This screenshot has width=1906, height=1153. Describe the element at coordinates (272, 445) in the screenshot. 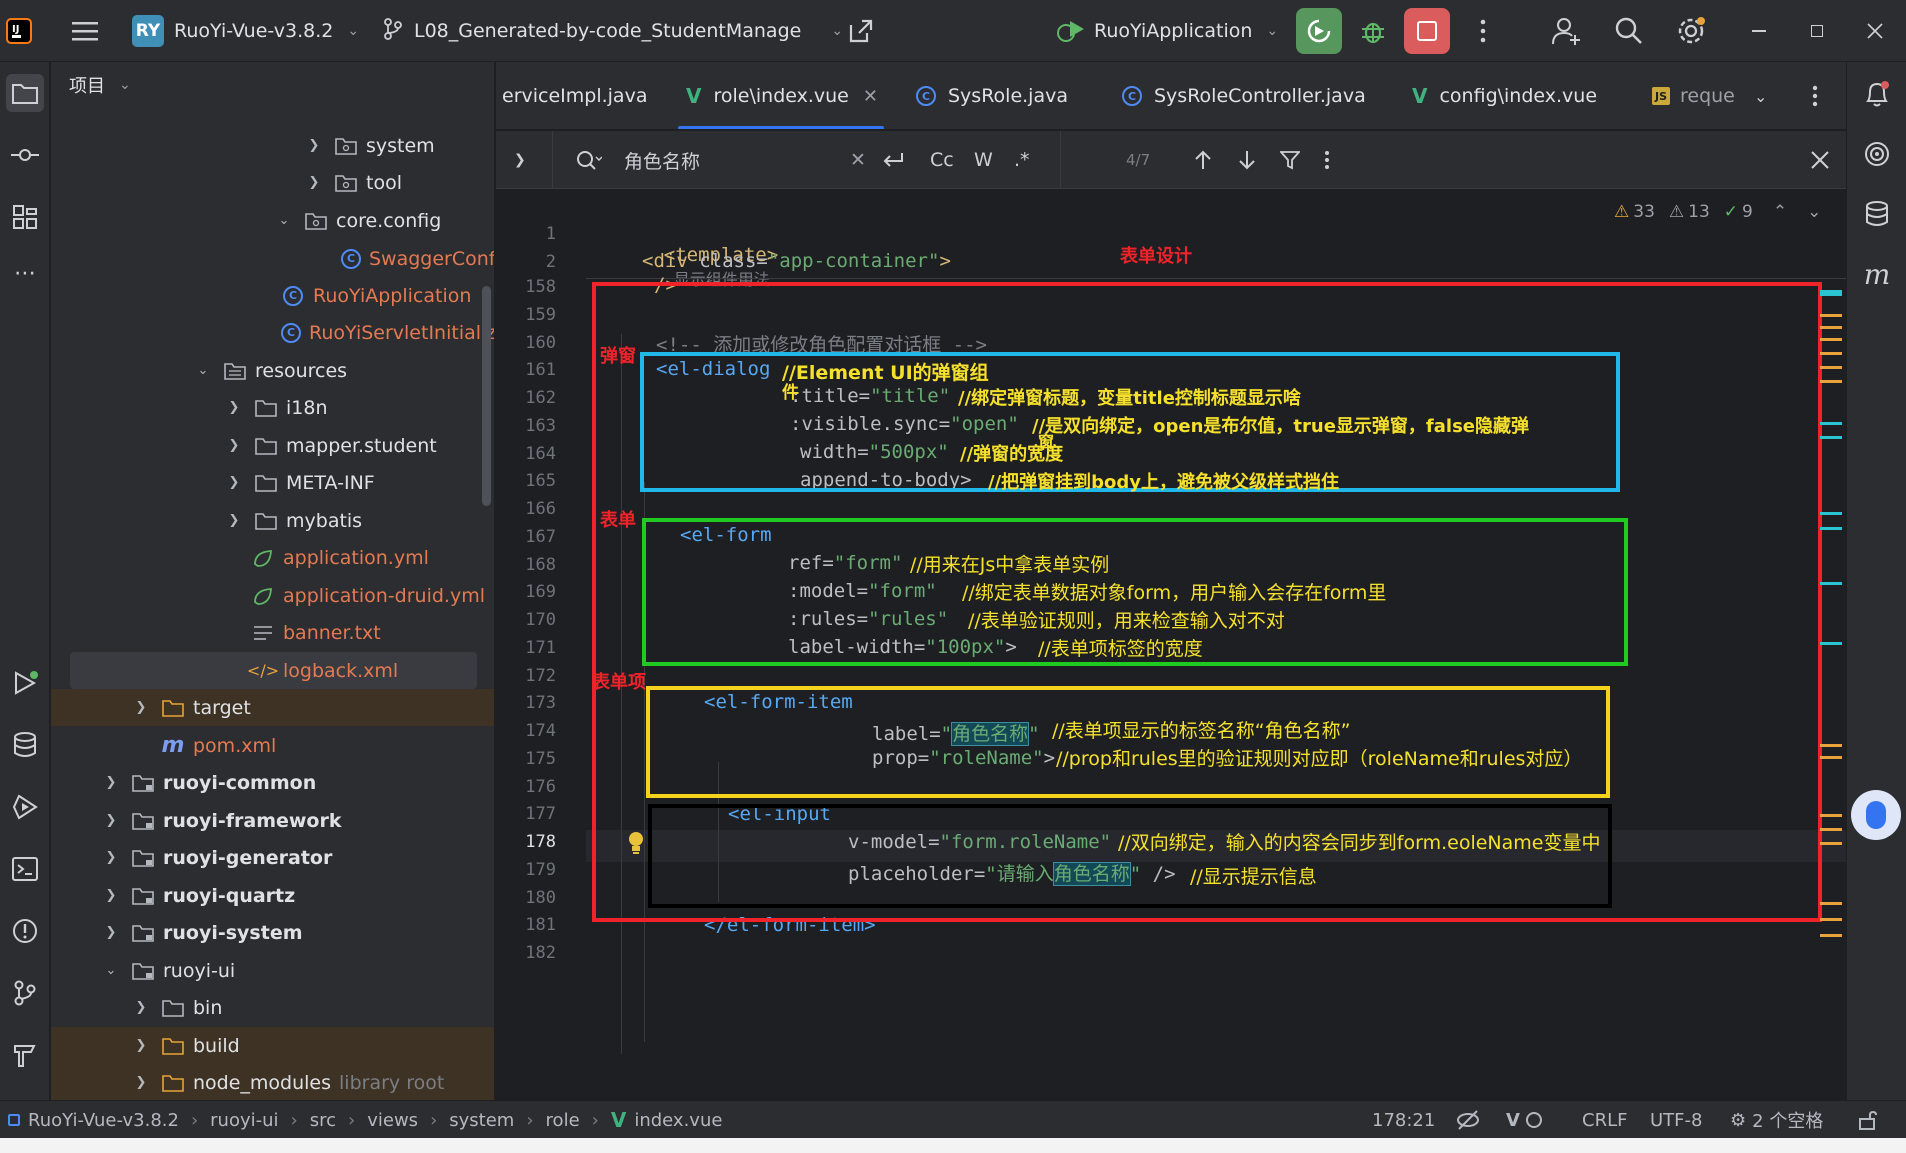

I see `tree-item-mapper-student: ❯ mapper.student` at that location.